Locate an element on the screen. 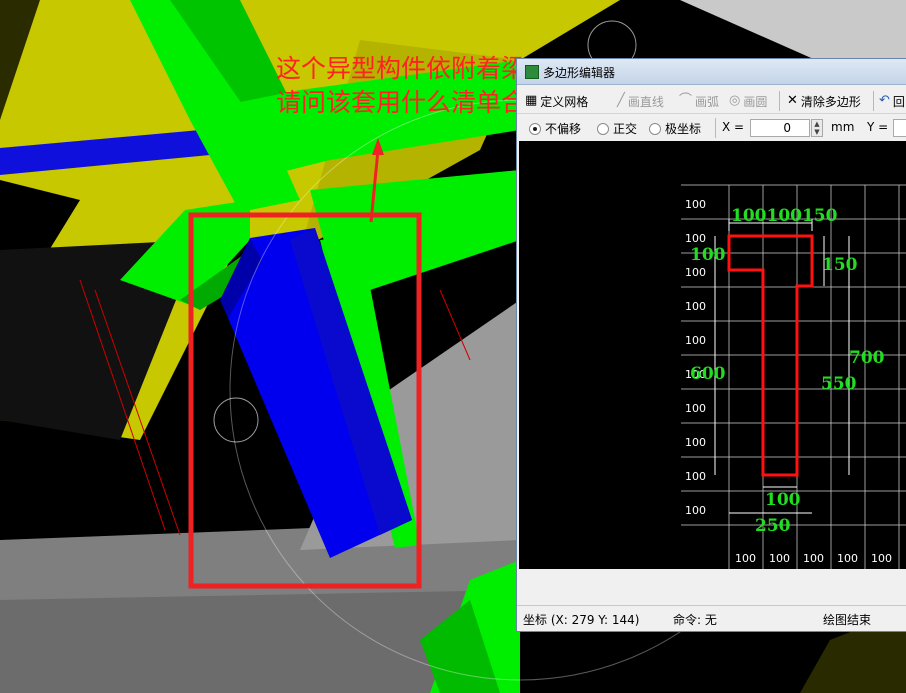 The image size is (906, 693). define-grid-label: 定义网格 is located at coordinates (564, 101).